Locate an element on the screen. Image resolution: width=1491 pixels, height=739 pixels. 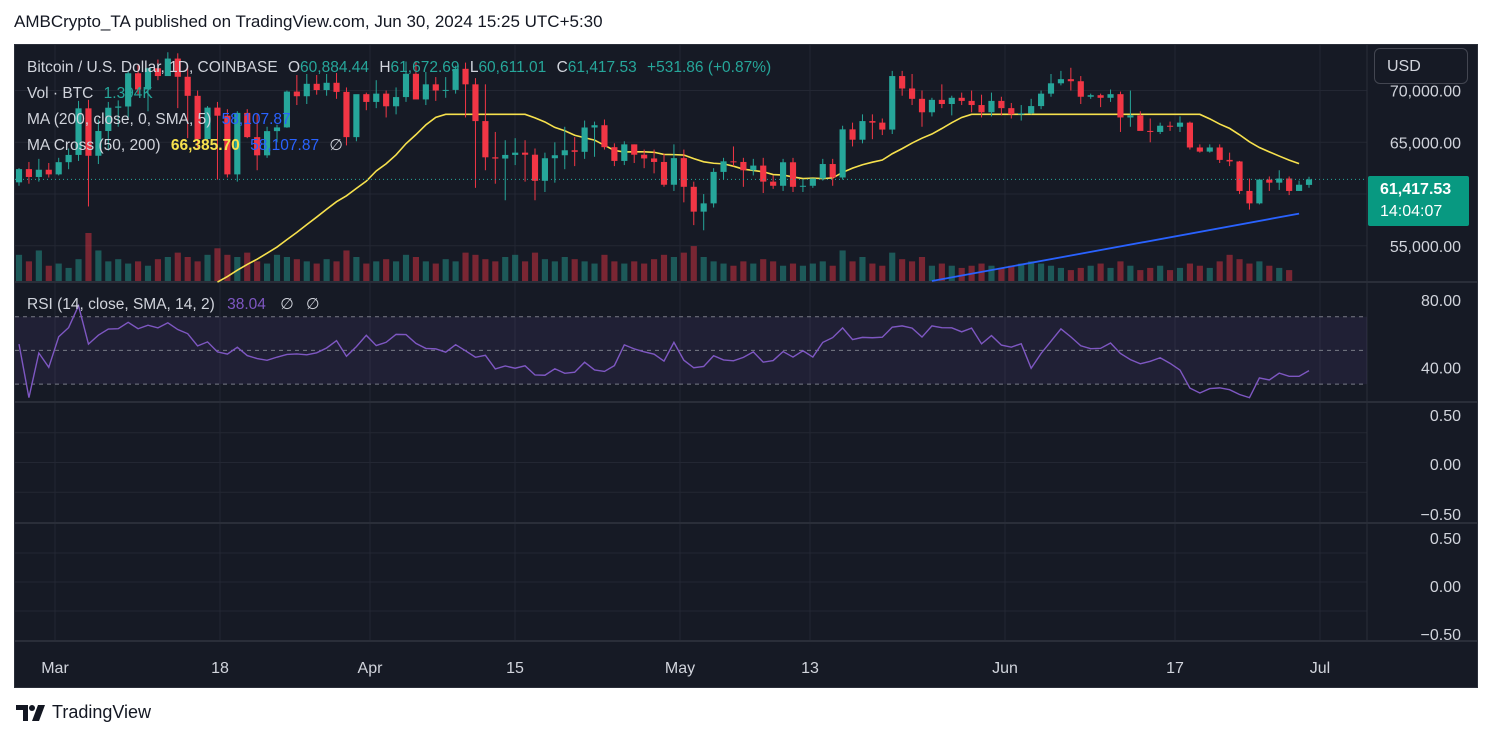
time-axis-label: 18 is located at coordinates (220, 668).